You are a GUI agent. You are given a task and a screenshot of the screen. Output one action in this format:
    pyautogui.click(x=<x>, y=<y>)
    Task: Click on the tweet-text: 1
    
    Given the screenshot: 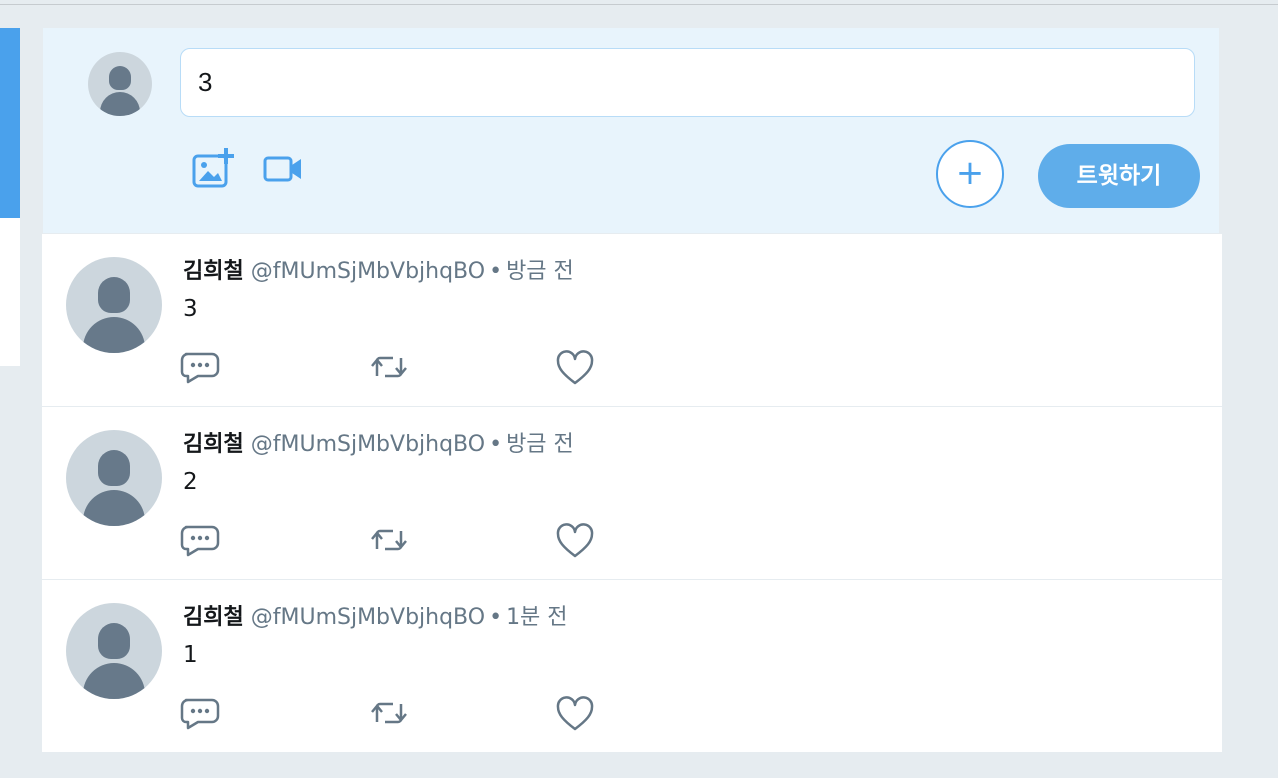 What is the action you would take?
    pyautogui.click(x=190, y=655)
    